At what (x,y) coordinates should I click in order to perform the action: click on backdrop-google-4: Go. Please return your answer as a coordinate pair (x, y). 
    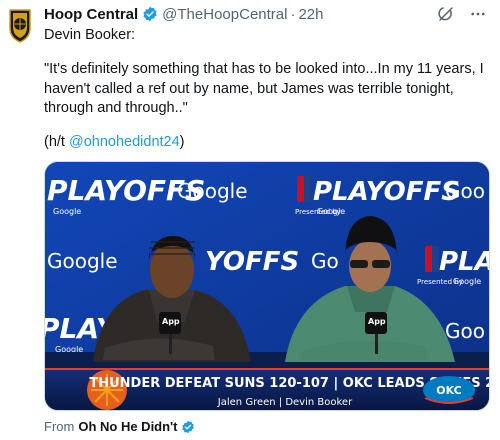
    Looking at the image, I should click on (325, 261).